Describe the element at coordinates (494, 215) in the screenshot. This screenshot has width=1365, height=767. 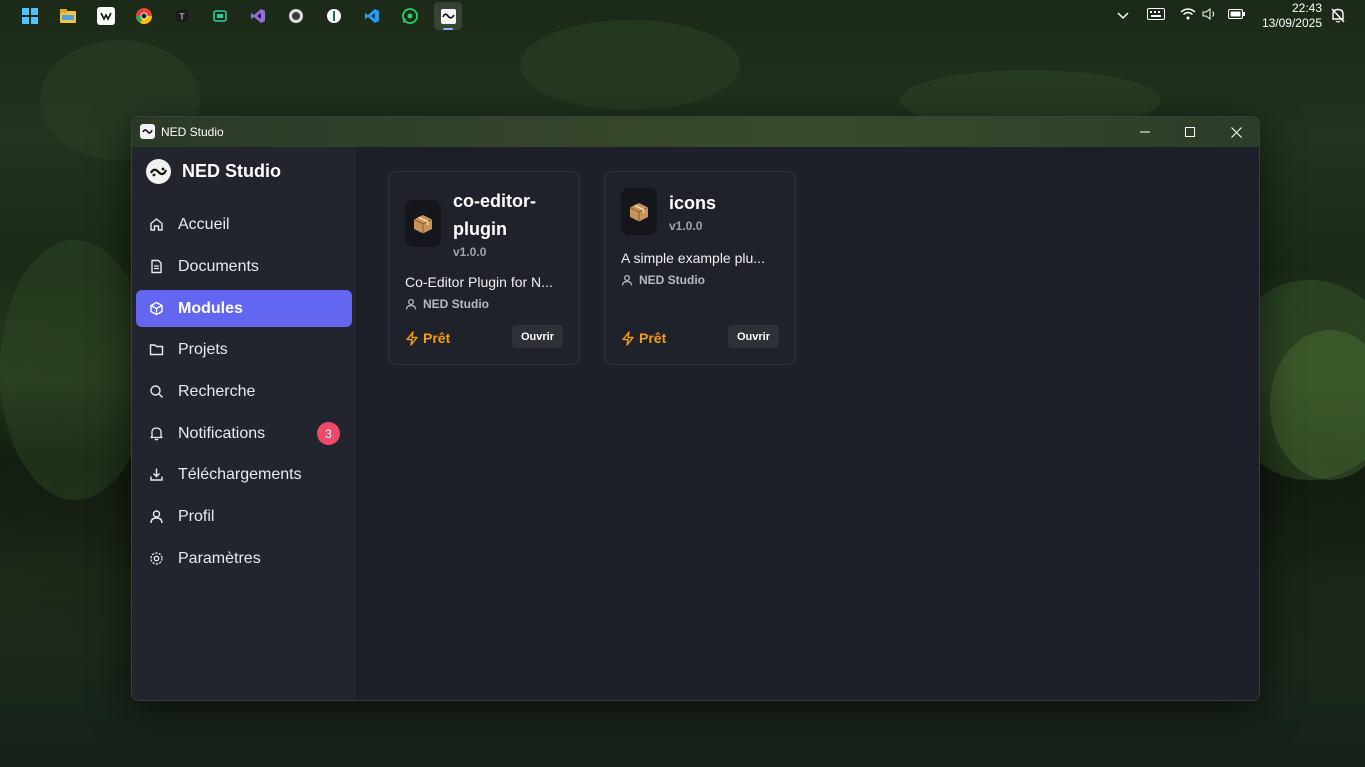
I see `module-name: co-editor- plugin` at that location.